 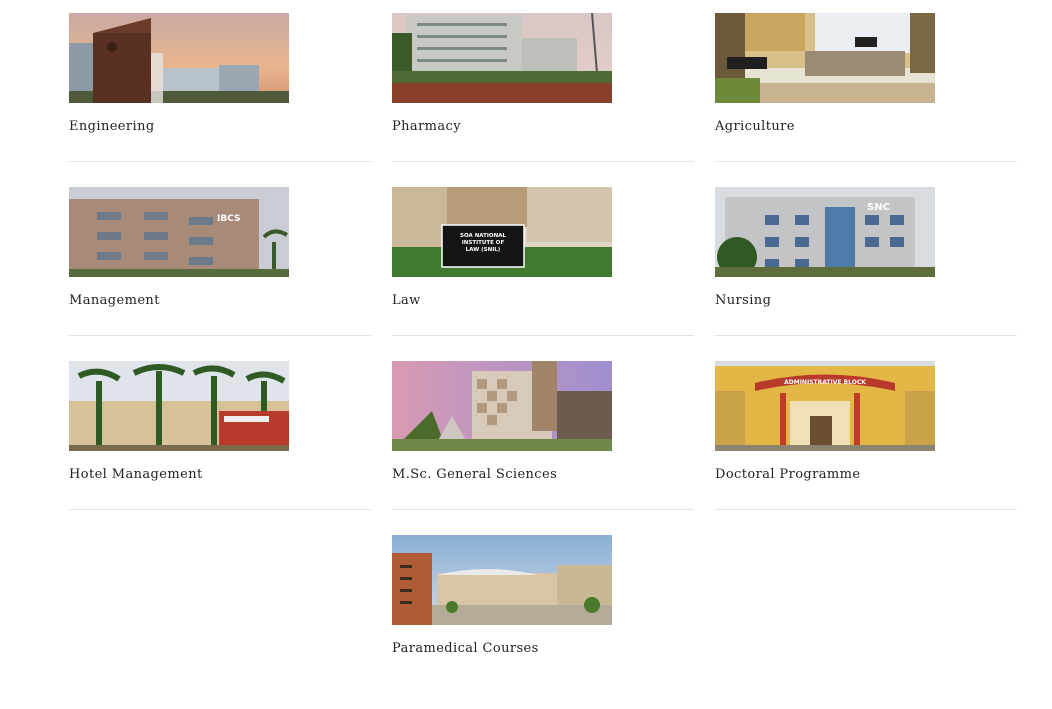 I want to click on program-label: Nursing, so click(x=866, y=300).